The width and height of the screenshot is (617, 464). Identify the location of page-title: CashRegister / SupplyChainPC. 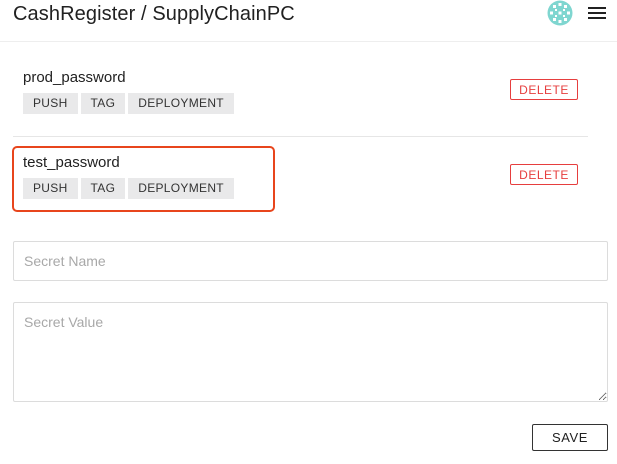
(154, 14).